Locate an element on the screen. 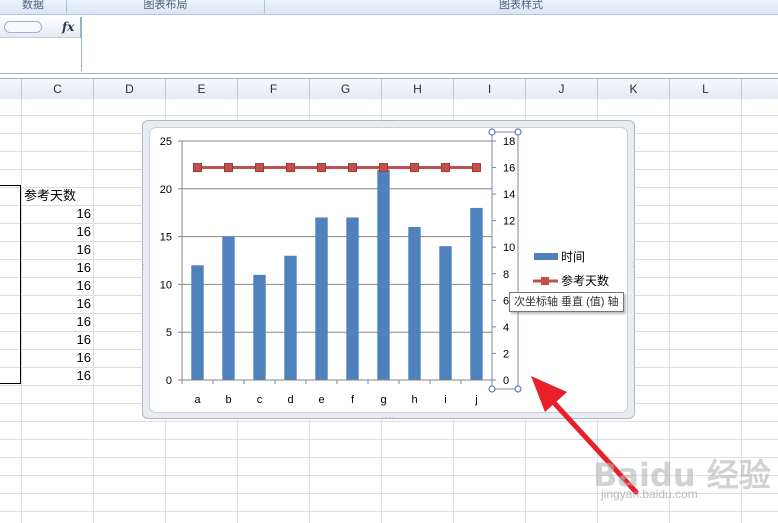 The height and width of the screenshot is (523, 778). watermark-url: jingyan.baidu.com is located at coordinates (649, 494).